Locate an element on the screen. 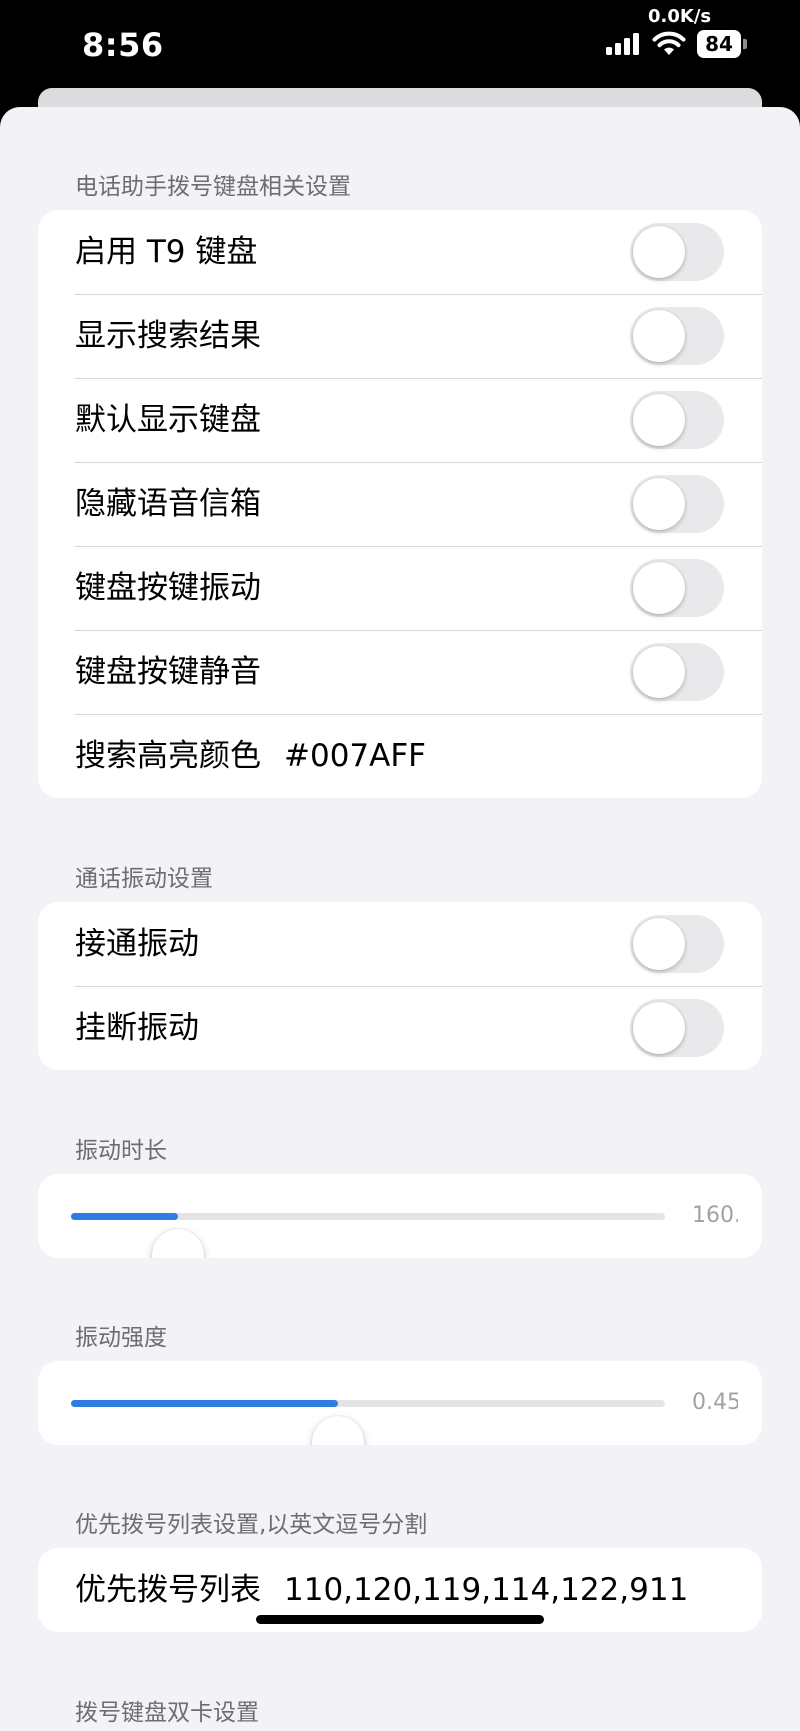  toggle-keypress-mute is located at coordinates (677, 672).